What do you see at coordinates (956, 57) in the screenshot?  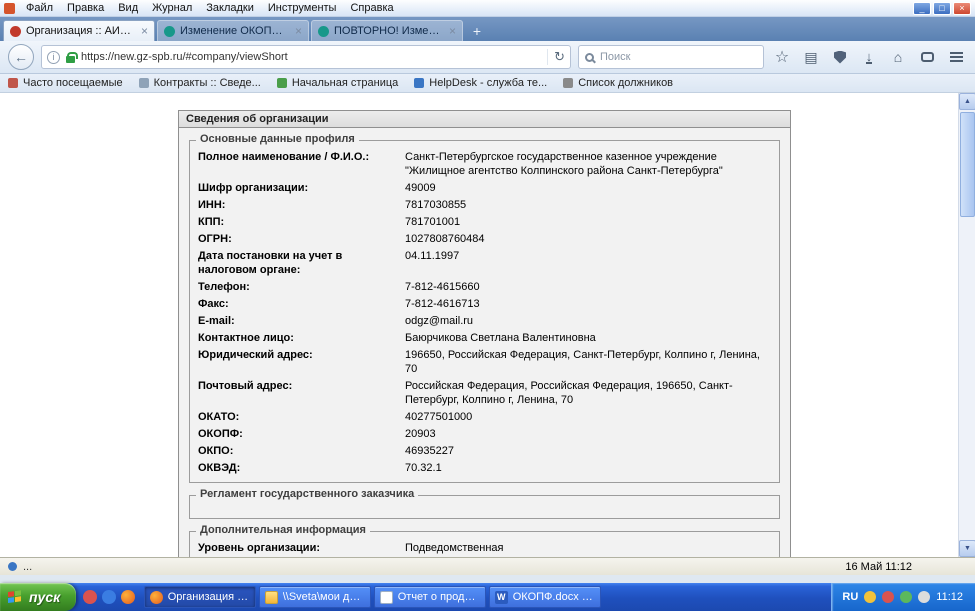 I see `hamburger-menu-icon` at bounding box center [956, 57].